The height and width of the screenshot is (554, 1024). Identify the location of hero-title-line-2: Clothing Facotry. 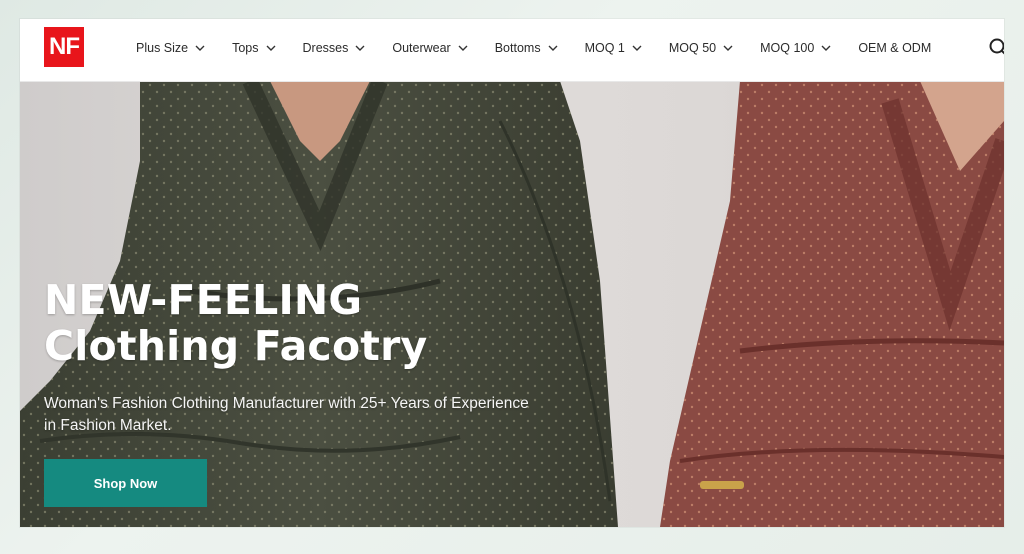
(236, 346).